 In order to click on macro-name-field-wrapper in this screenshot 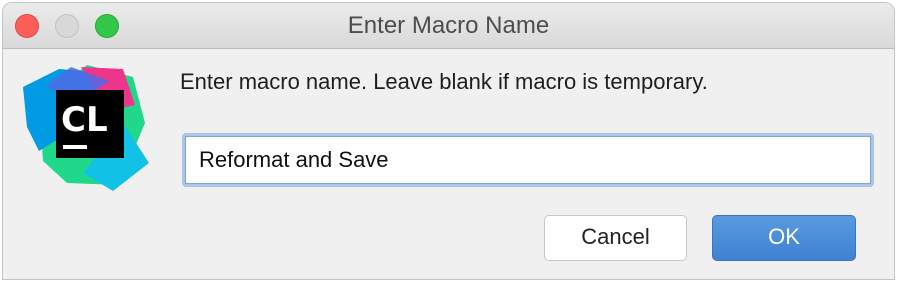, I will do `click(528, 160)`.